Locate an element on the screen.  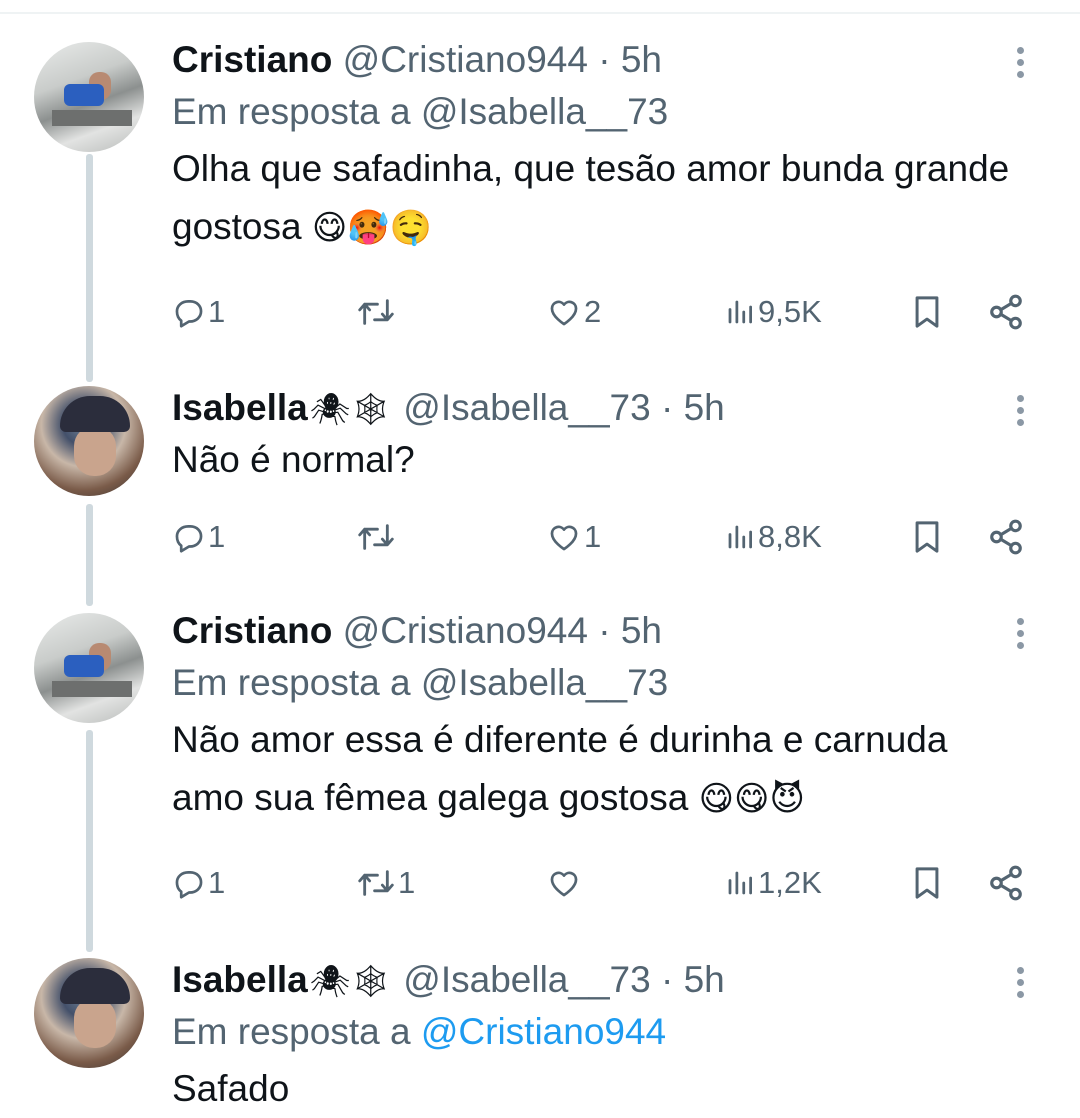
reply-context: Em resposta a @Cristiano944 is located at coordinates (606, 1032).